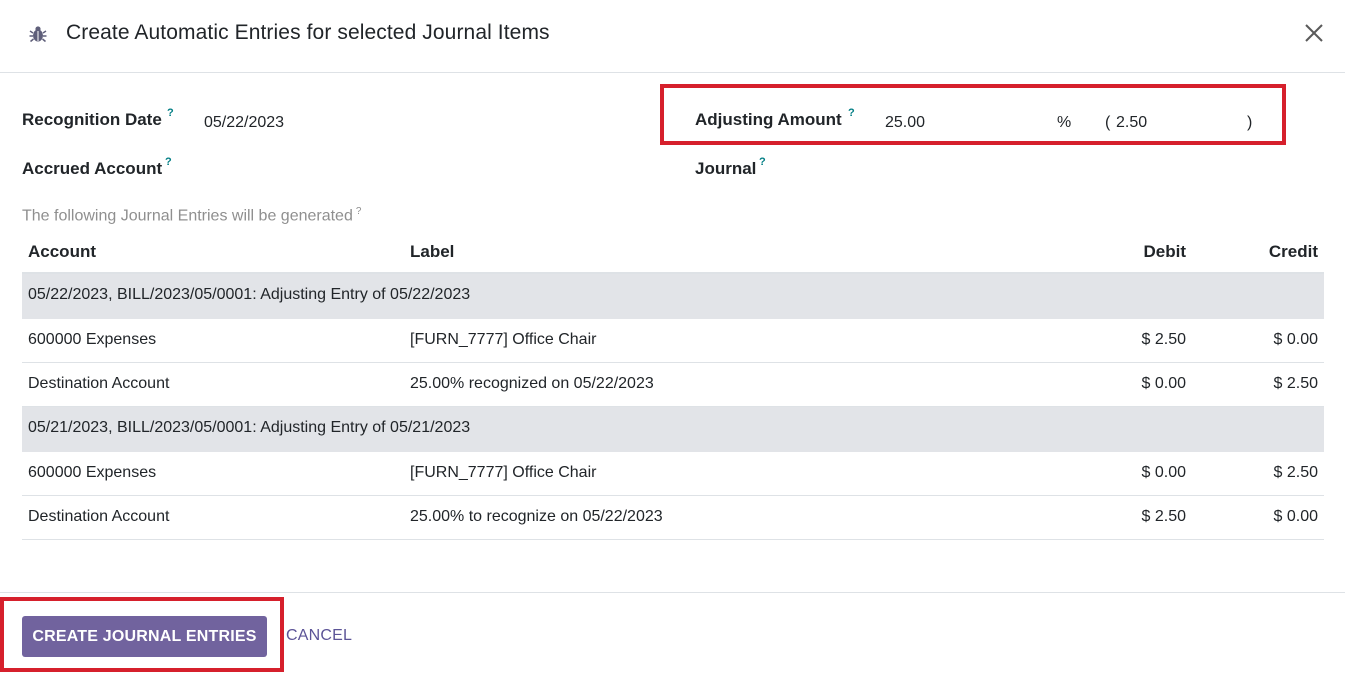 This screenshot has height=675, width=1345. I want to click on accrued-account-help-icon: ?, so click(168, 162).